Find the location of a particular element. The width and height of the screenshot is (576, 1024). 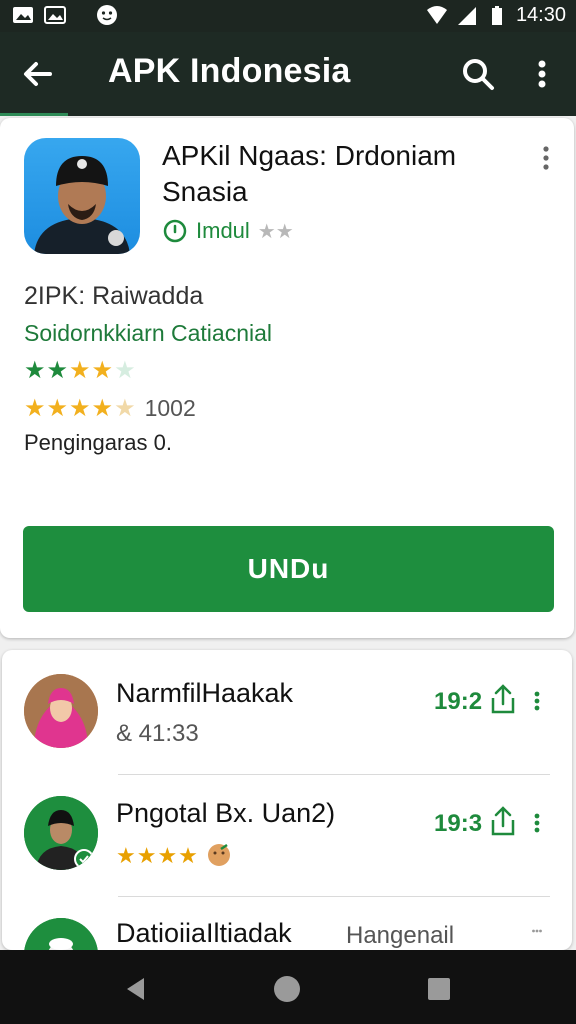

list-item-date: Hangenail is located at coordinates (400, 935).